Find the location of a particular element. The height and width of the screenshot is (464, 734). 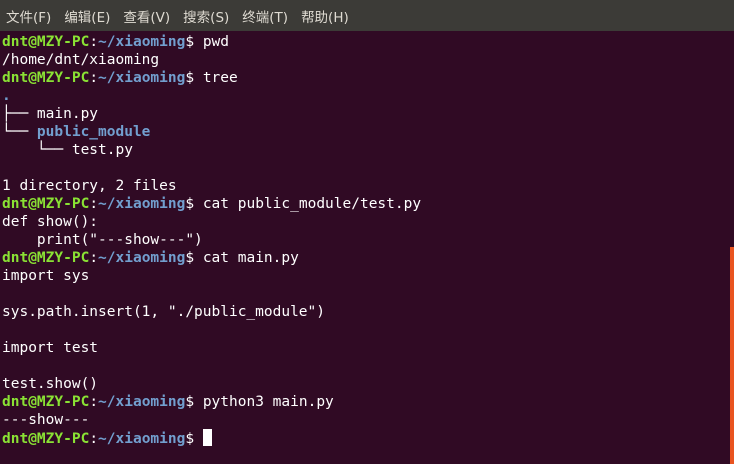

command-text: pwd is located at coordinates (216, 42).